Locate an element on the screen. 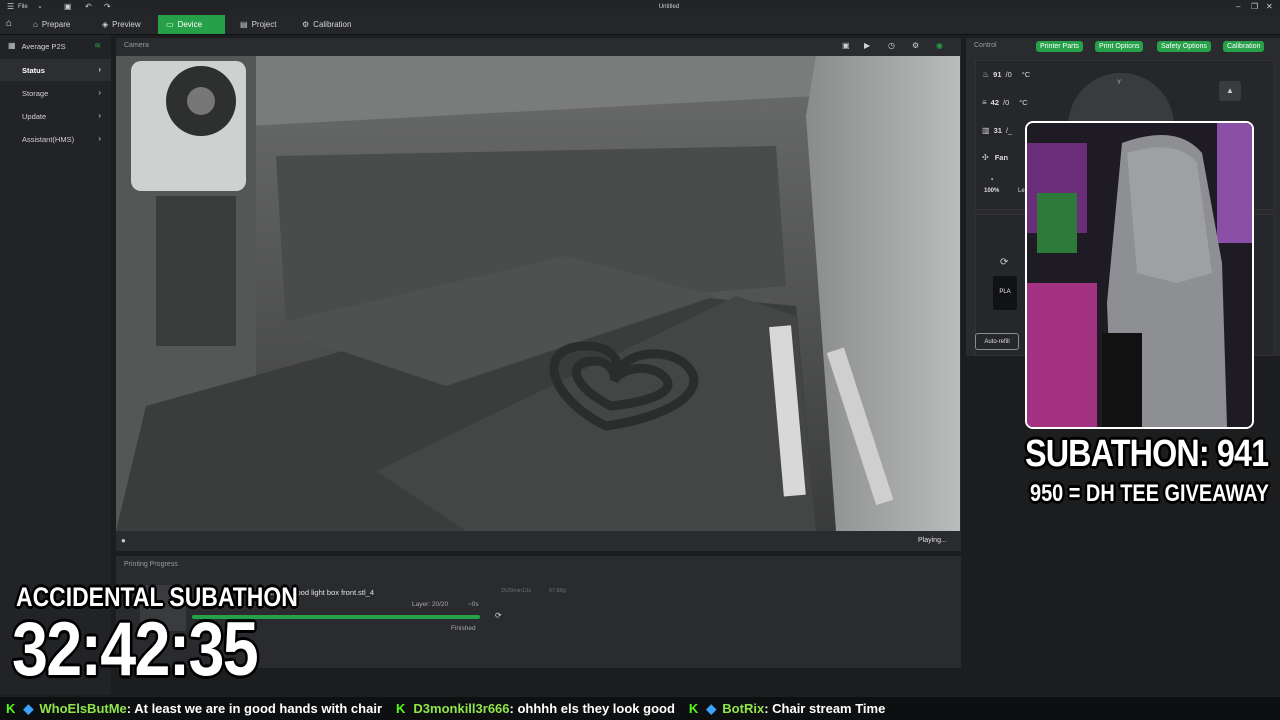  live-indicator-icon: ◉ is located at coordinates (939, 46).